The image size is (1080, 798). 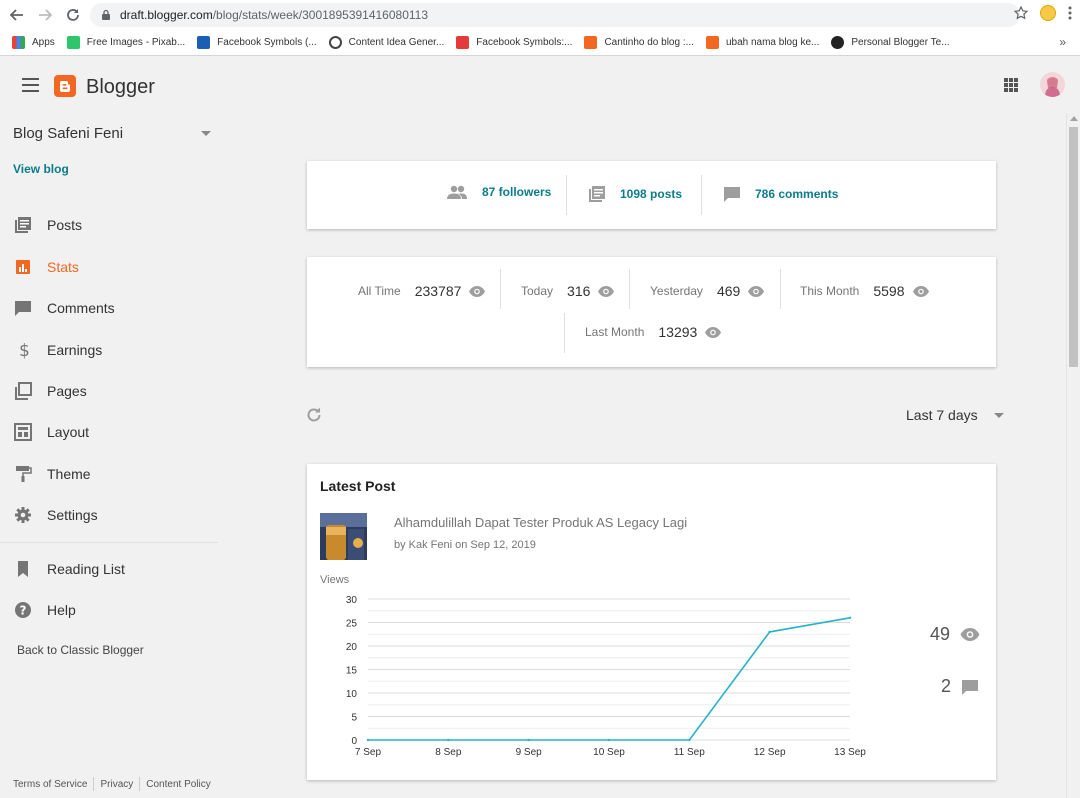 What do you see at coordinates (1048, 13) in the screenshot?
I see `profile-emoji-icon` at bounding box center [1048, 13].